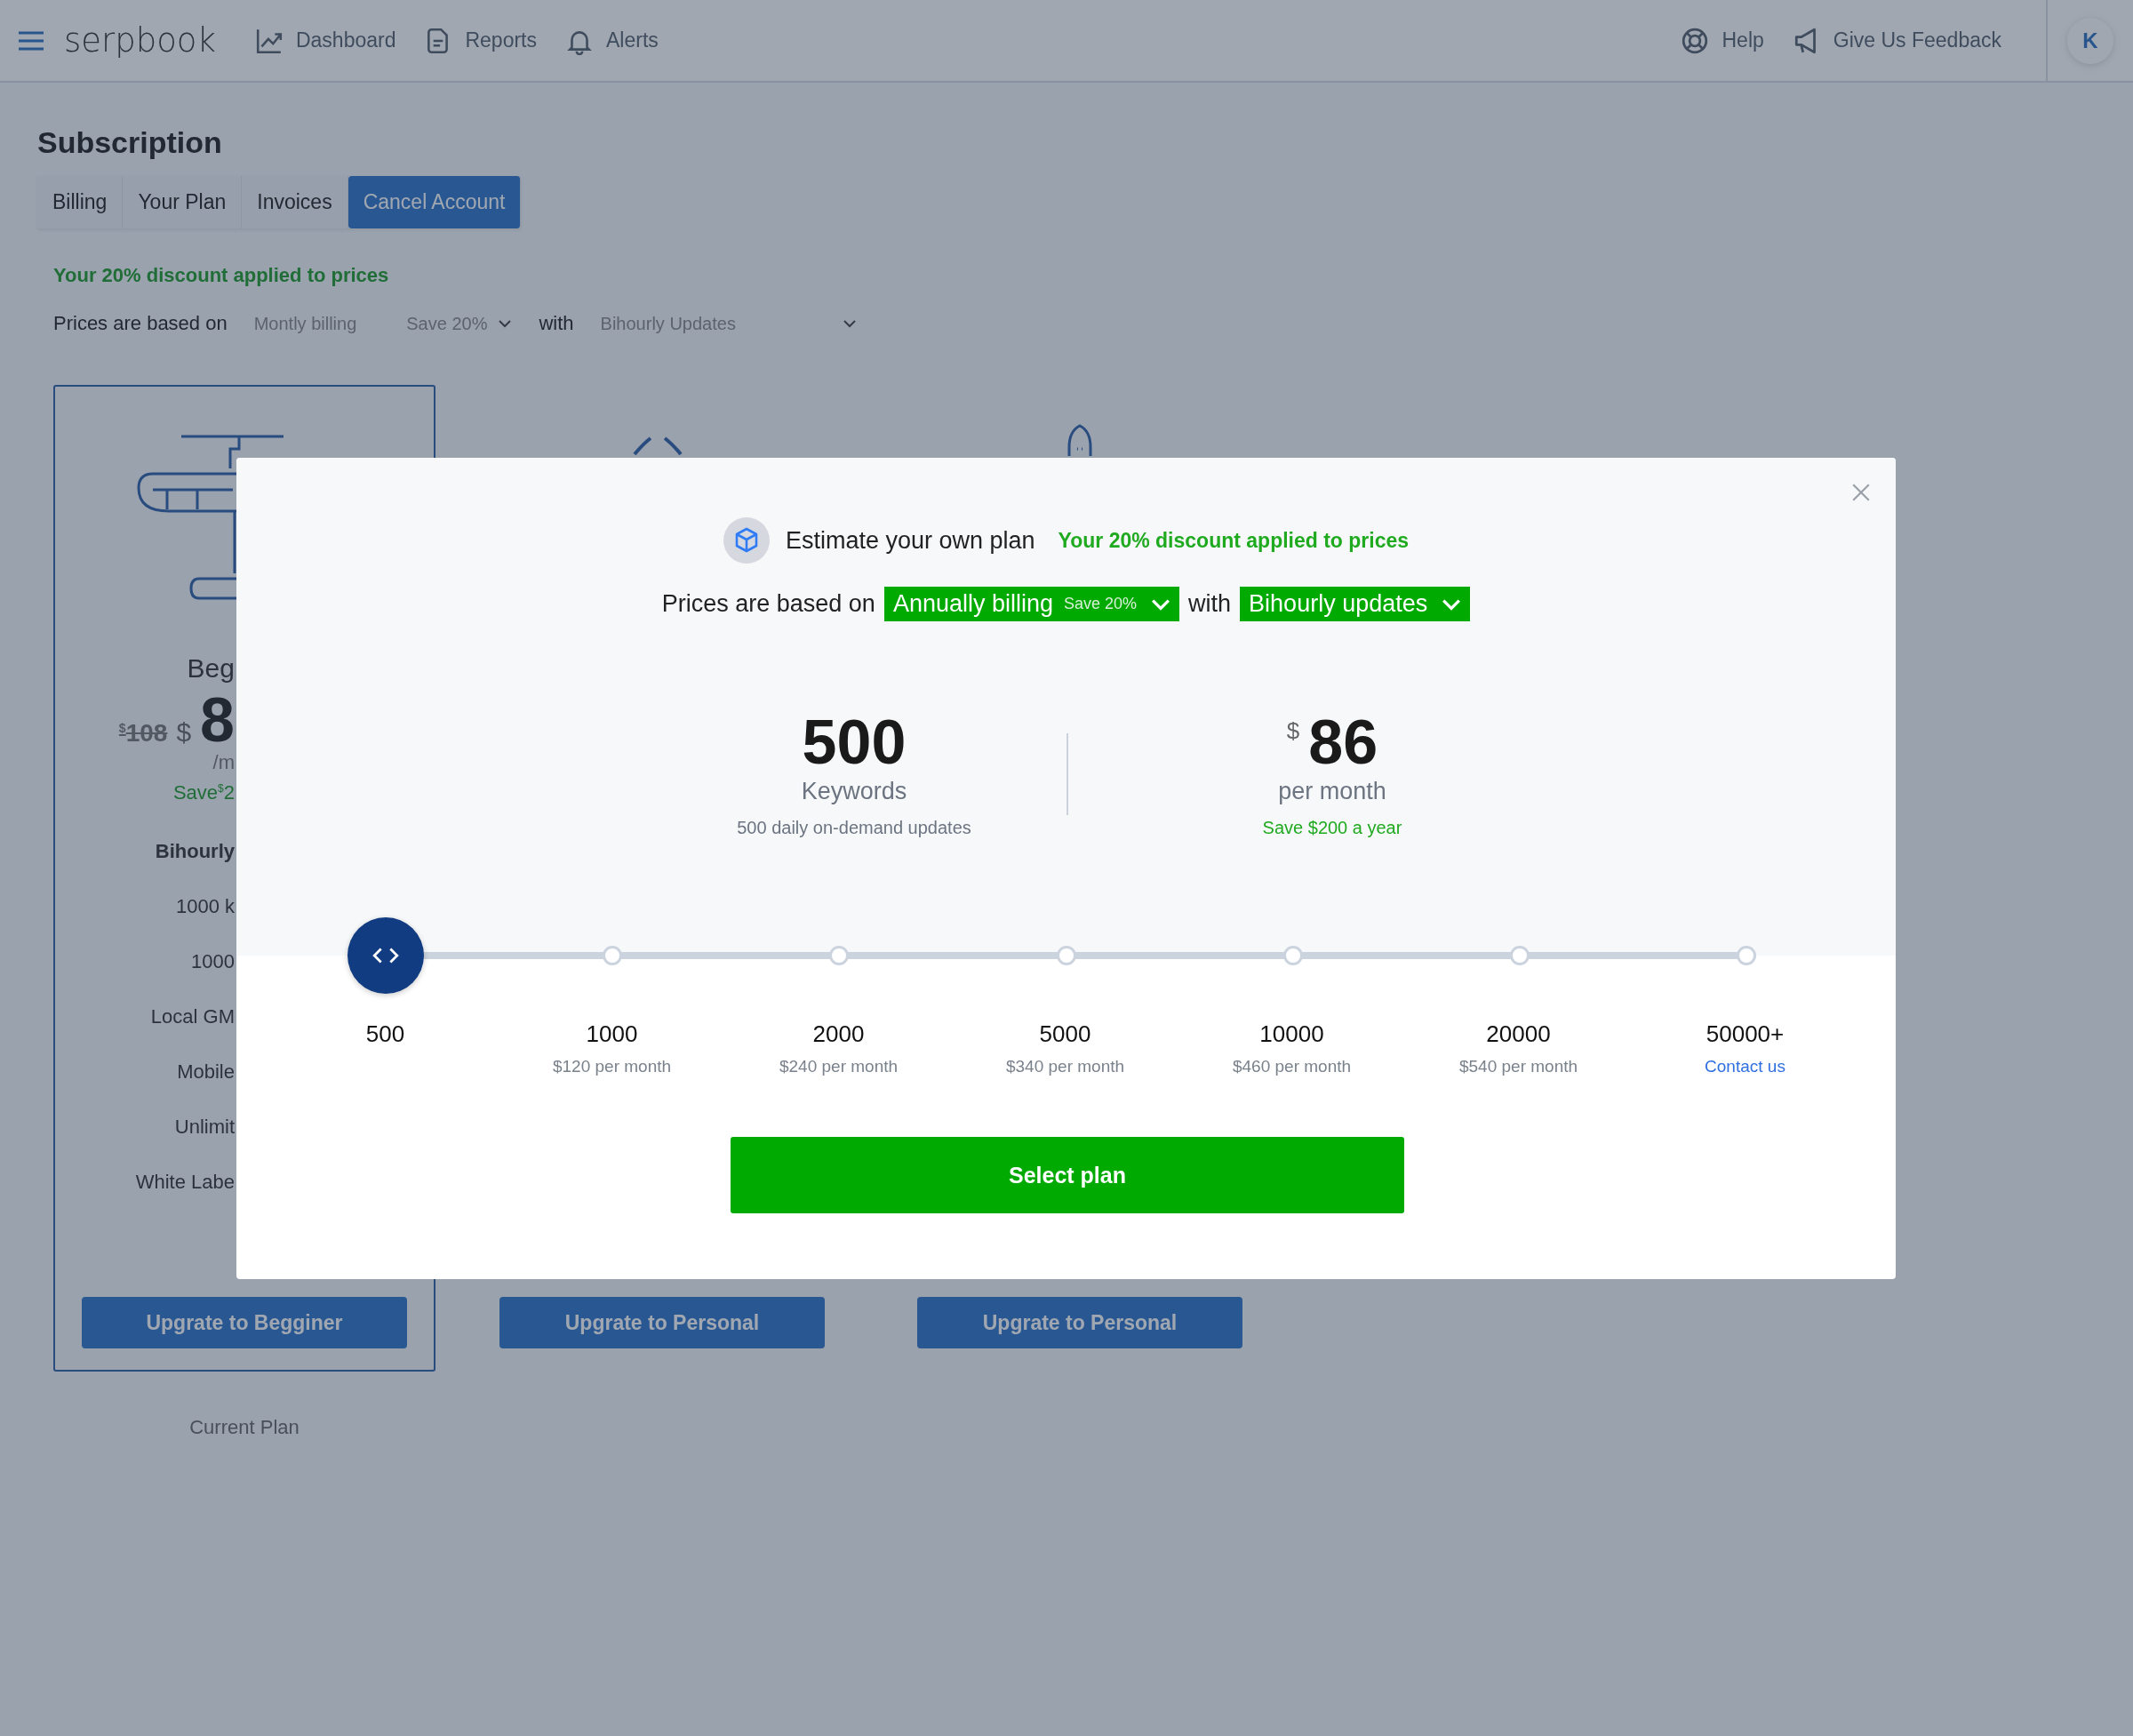  What do you see at coordinates (195, 851) in the screenshot?
I see `plan-feature: Bihourly` at bounding box center [195, 851].